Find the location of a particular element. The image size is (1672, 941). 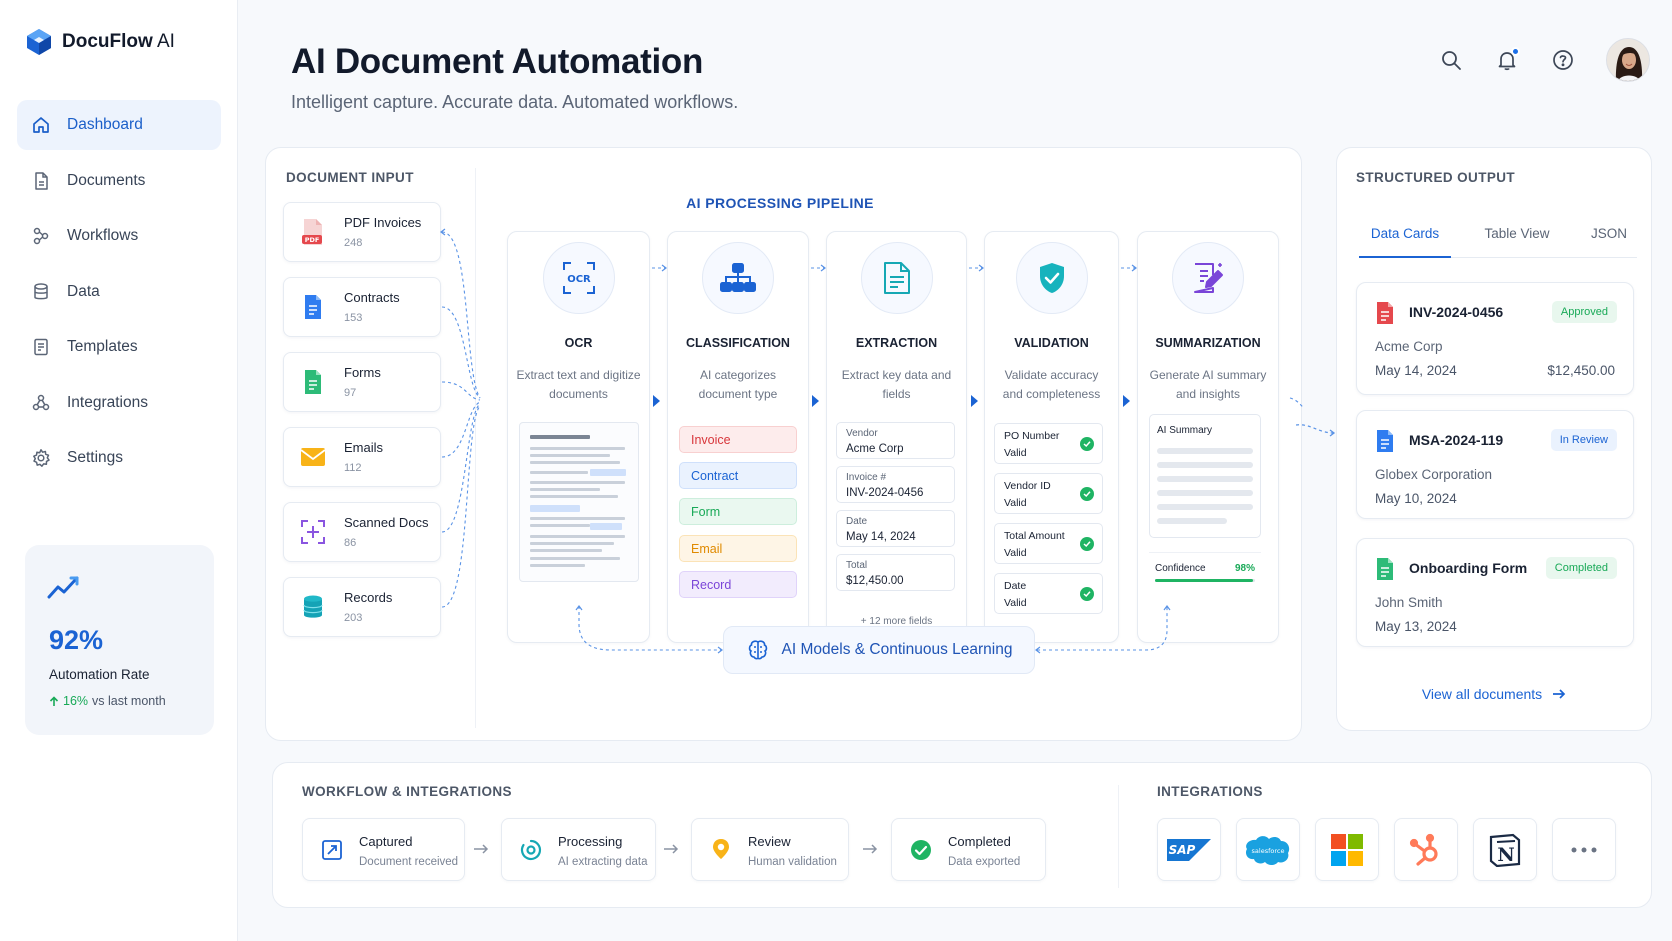

sidebar-item-settings: Settings is located at coordinates (119, 458).